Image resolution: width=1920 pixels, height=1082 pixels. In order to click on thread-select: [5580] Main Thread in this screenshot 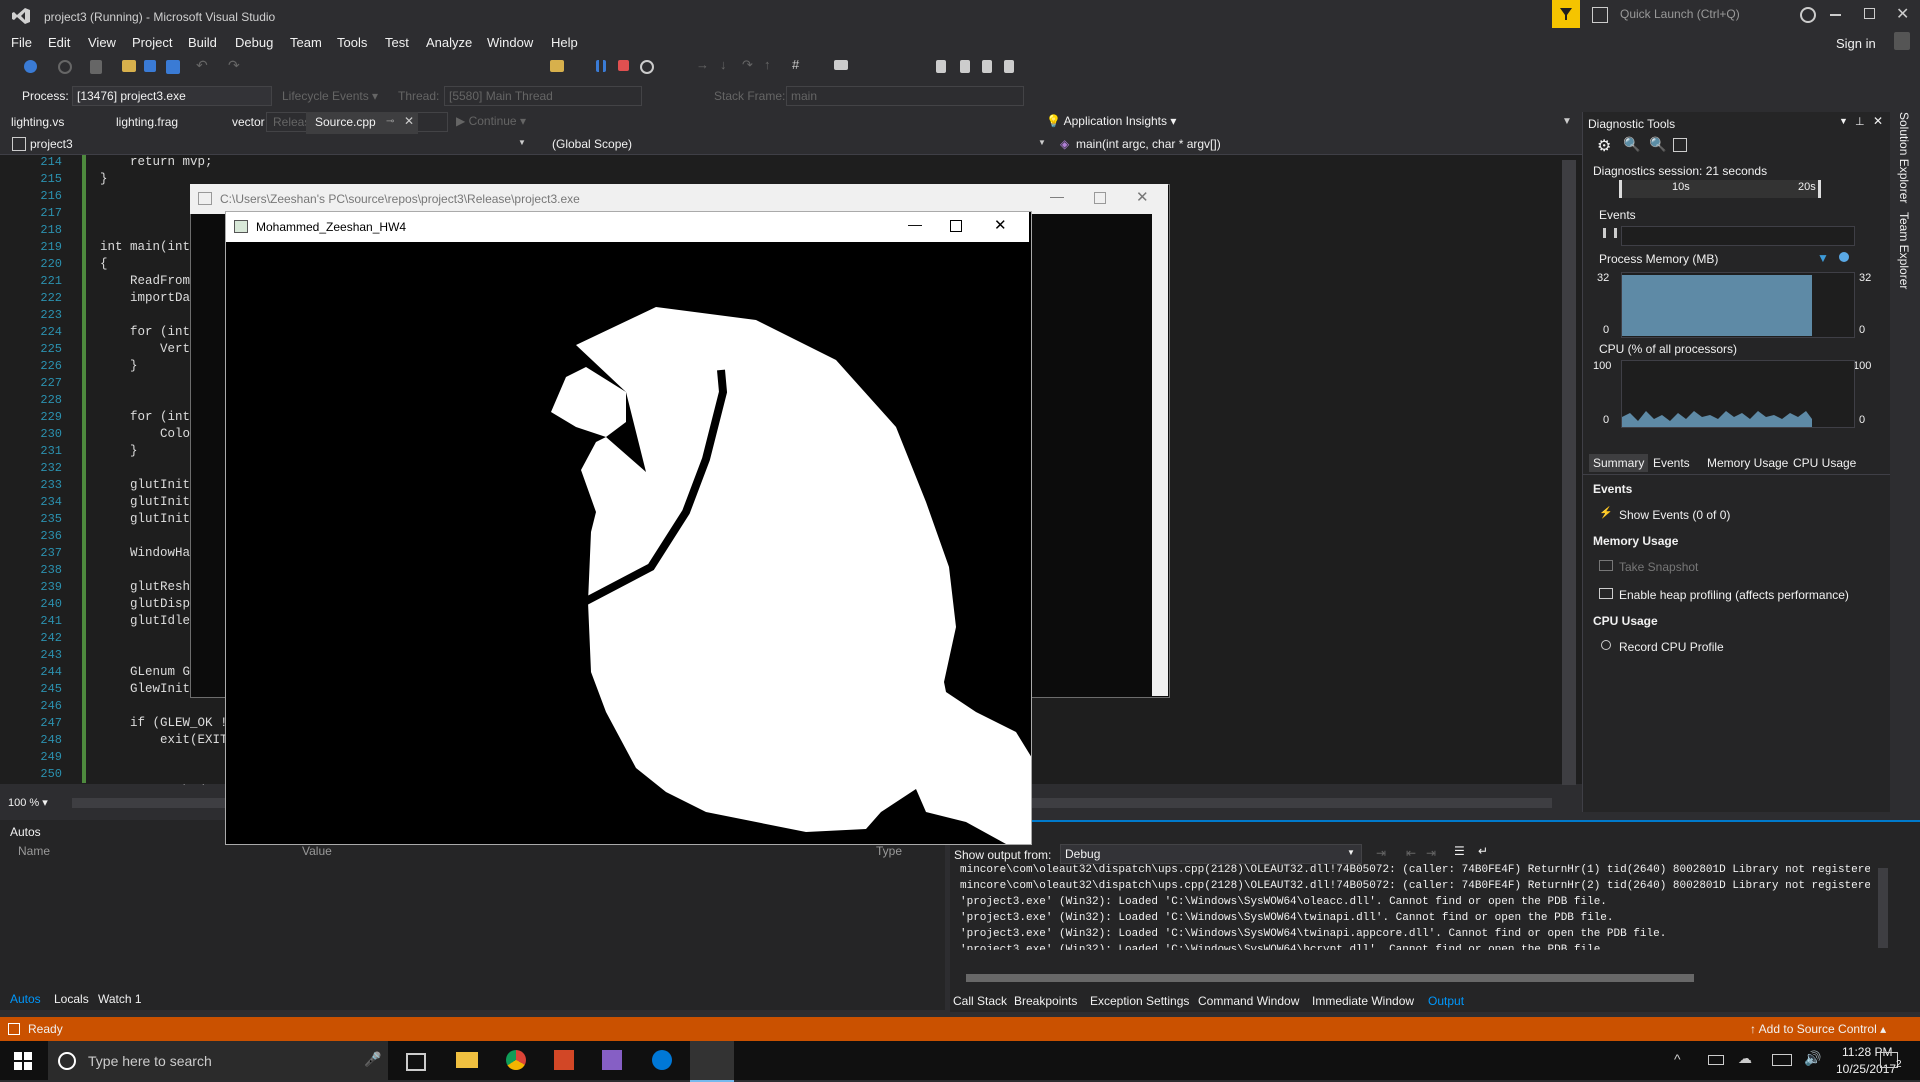, I will do `click(543, 96)`.